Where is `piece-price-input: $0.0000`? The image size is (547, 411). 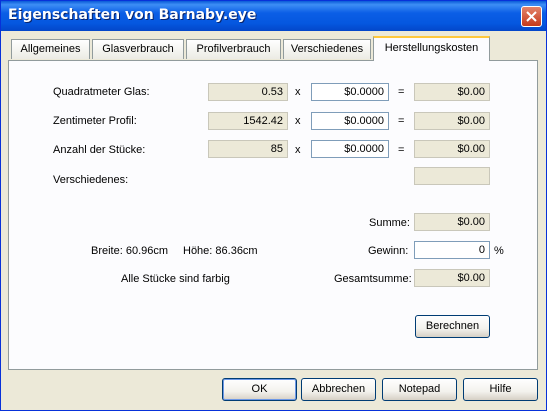 piece-price-input: $0.0000 is located at coordinates (350, 149).